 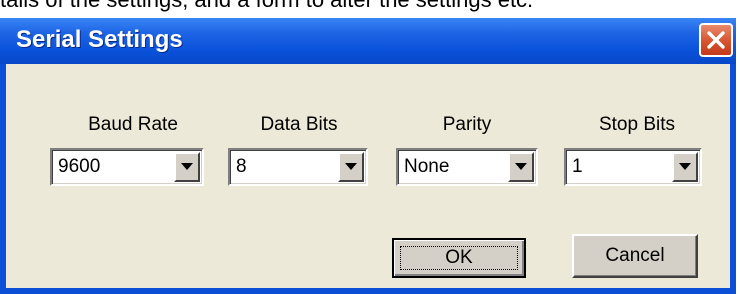 What do you see at coordinates (467, 124) in the screenshot?
I see `parity-label: Parity` at bounding box center [467, 124].